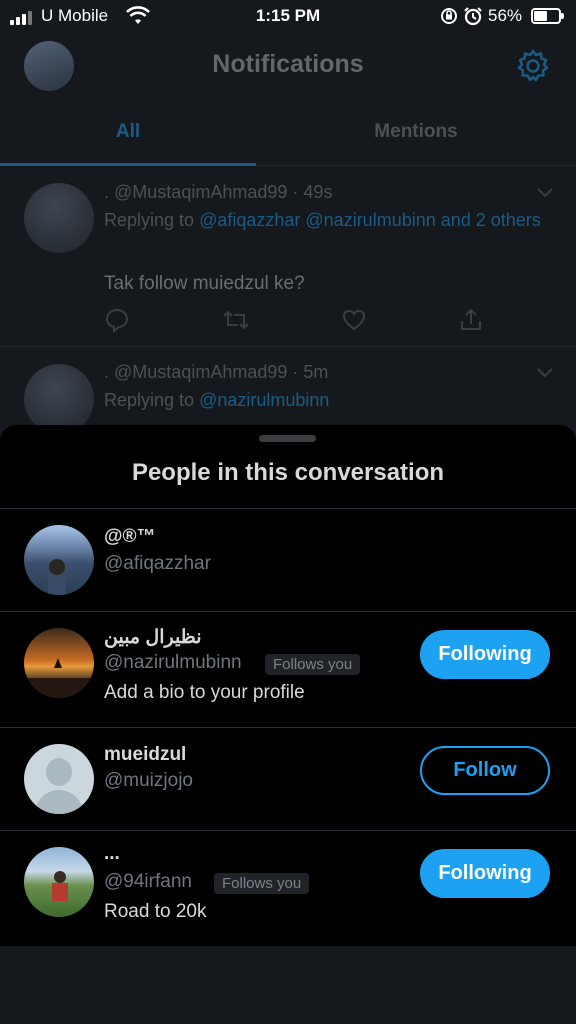  Describe the element at coordinates (471, 320) in the screenshot. I see `share-icon` at that location.